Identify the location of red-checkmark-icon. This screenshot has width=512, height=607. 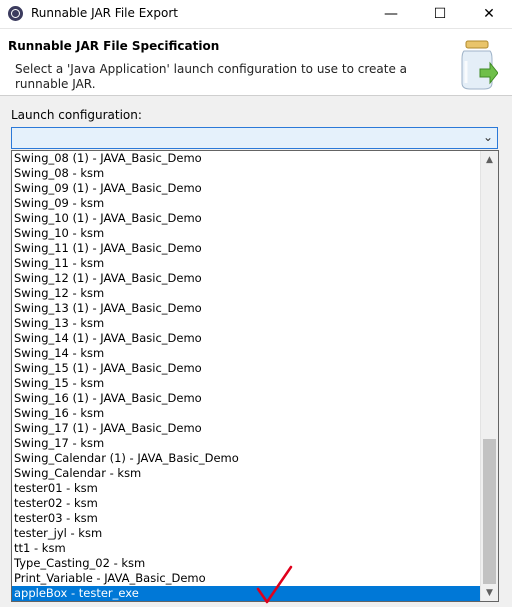
(274, 584).